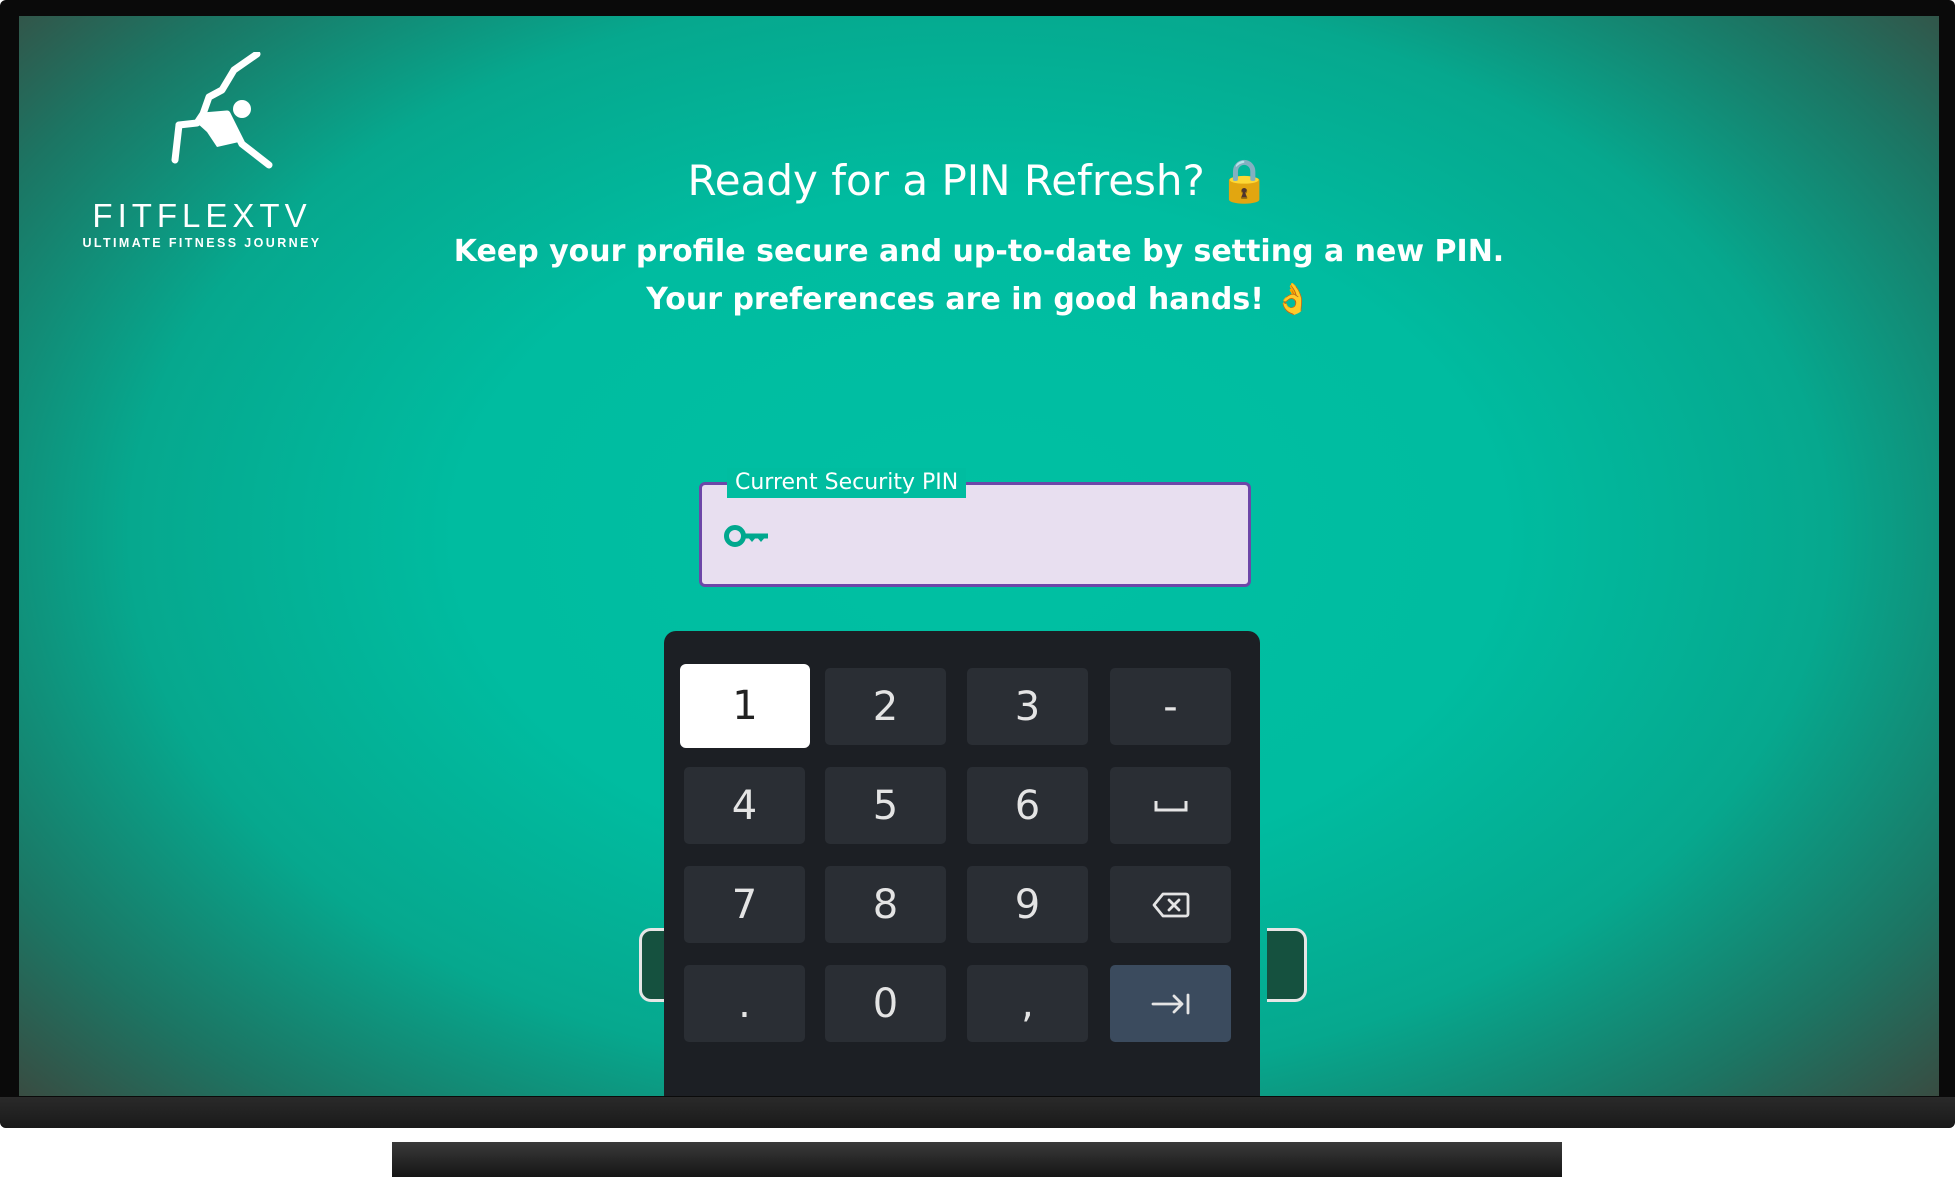 The image size is (1955, 1177). What do you see at coordinates (1027, 1003) in the screenshot?
I see `key-comma: ,` at bounding box center [1027, 1003].